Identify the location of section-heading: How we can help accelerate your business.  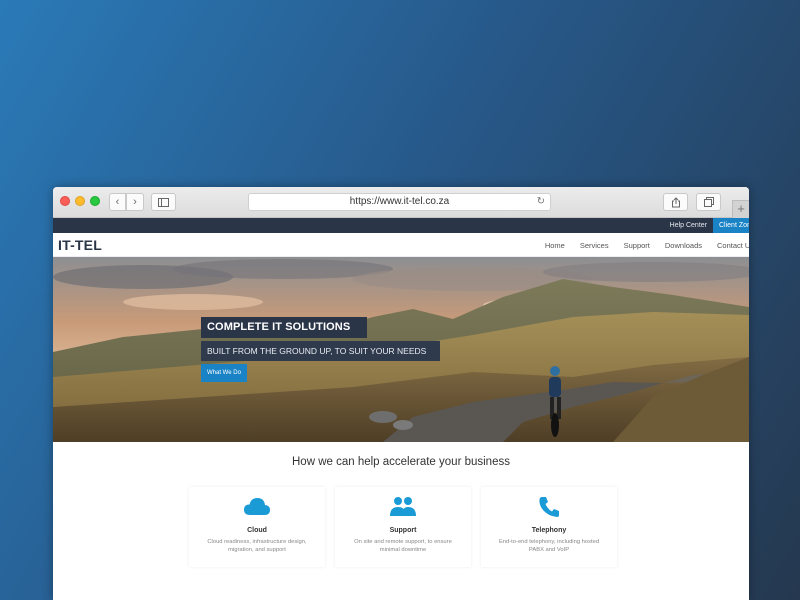
(401, 462).